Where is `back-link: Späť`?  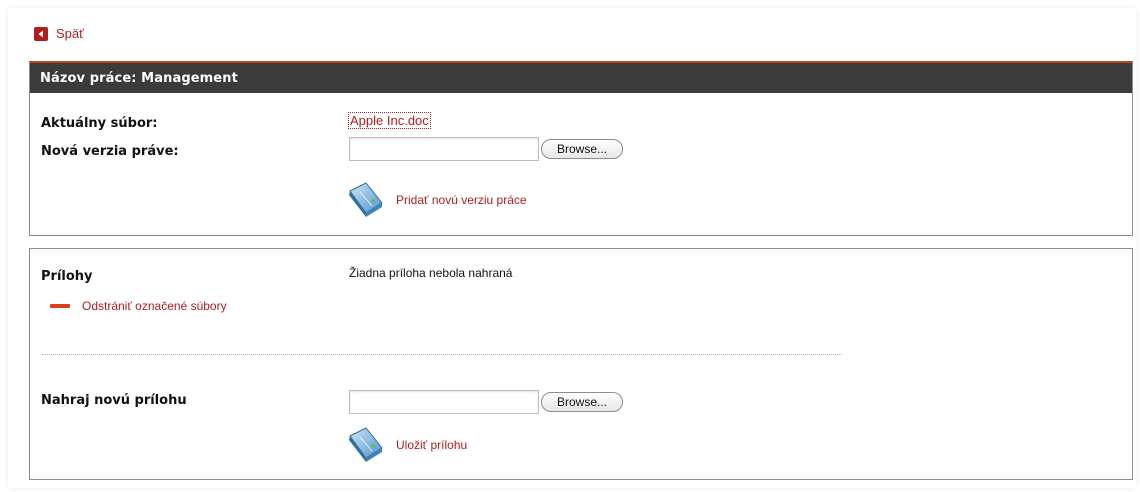
back-link: Späť is located at coordinates (59, 33).